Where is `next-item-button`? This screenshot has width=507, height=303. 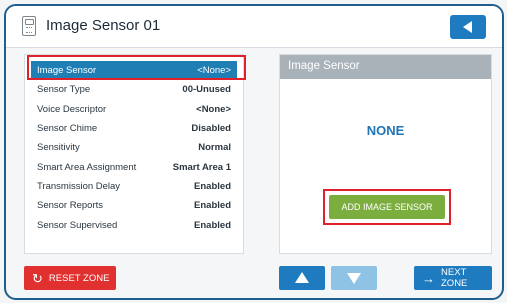 next-item-button is located at coordinates (354, 278).